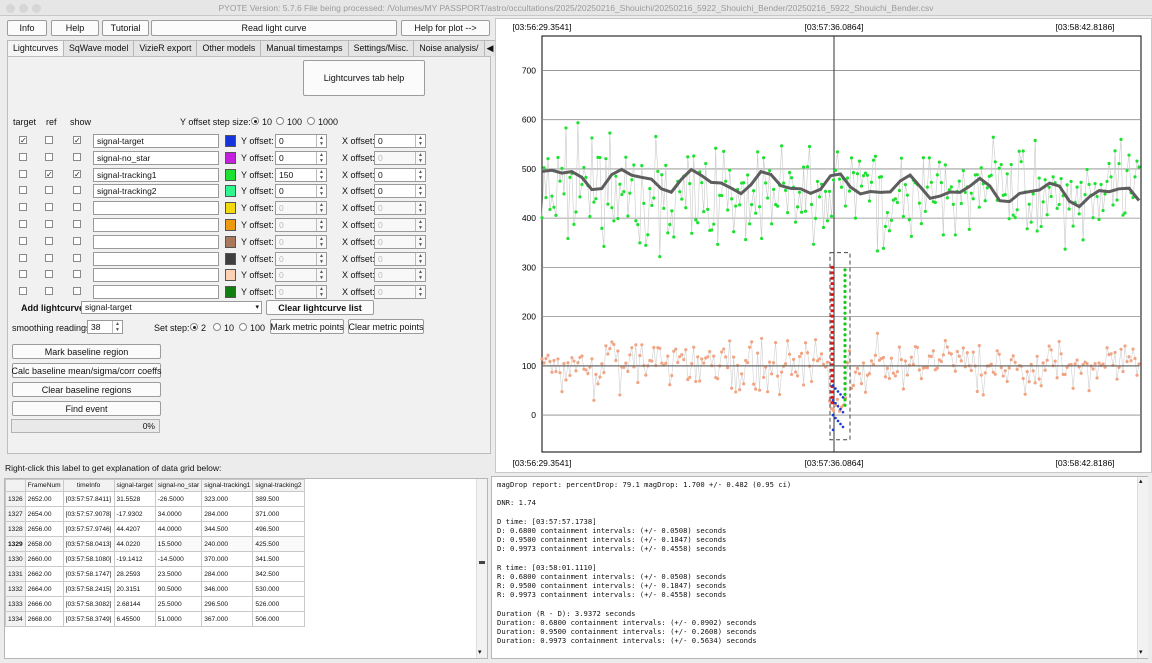 The width and height of the screenshot is (1152, 663). I want to click on grid-cell: [03:57:57.9078], so click(88, 514).